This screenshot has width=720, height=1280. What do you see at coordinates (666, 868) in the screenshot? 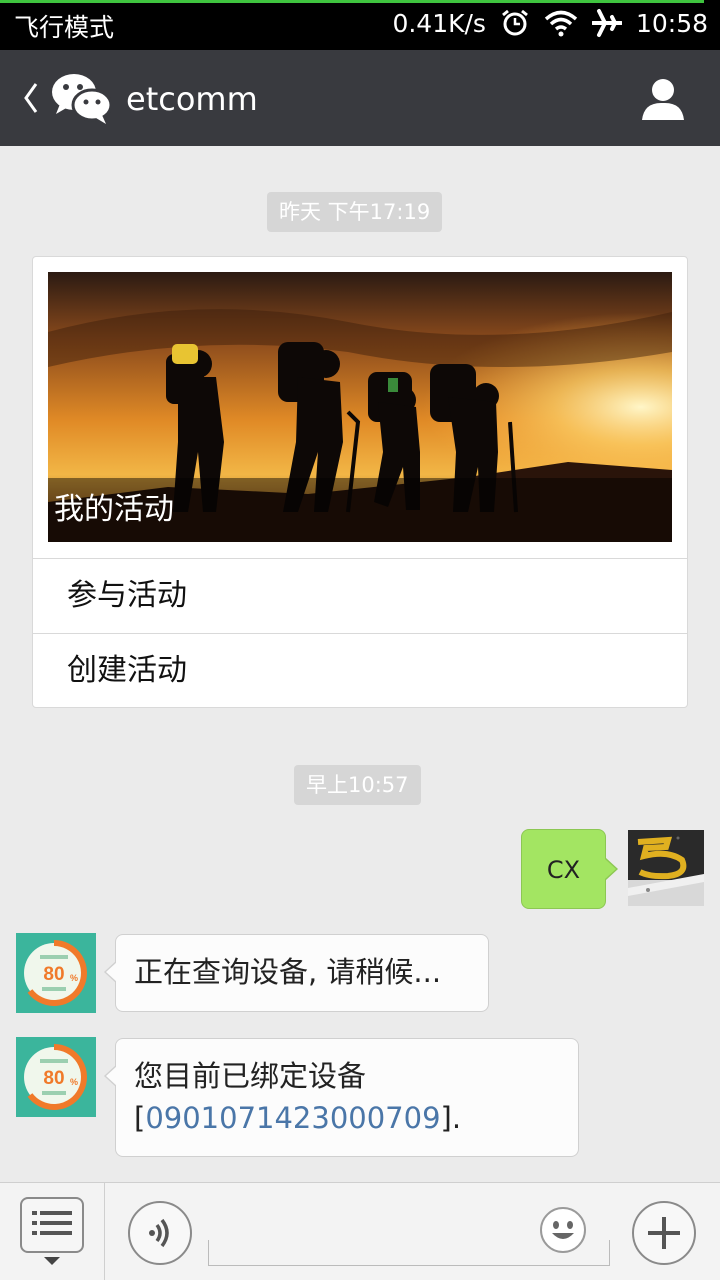
I see `user-avatar` at bounding box center [666, 868].